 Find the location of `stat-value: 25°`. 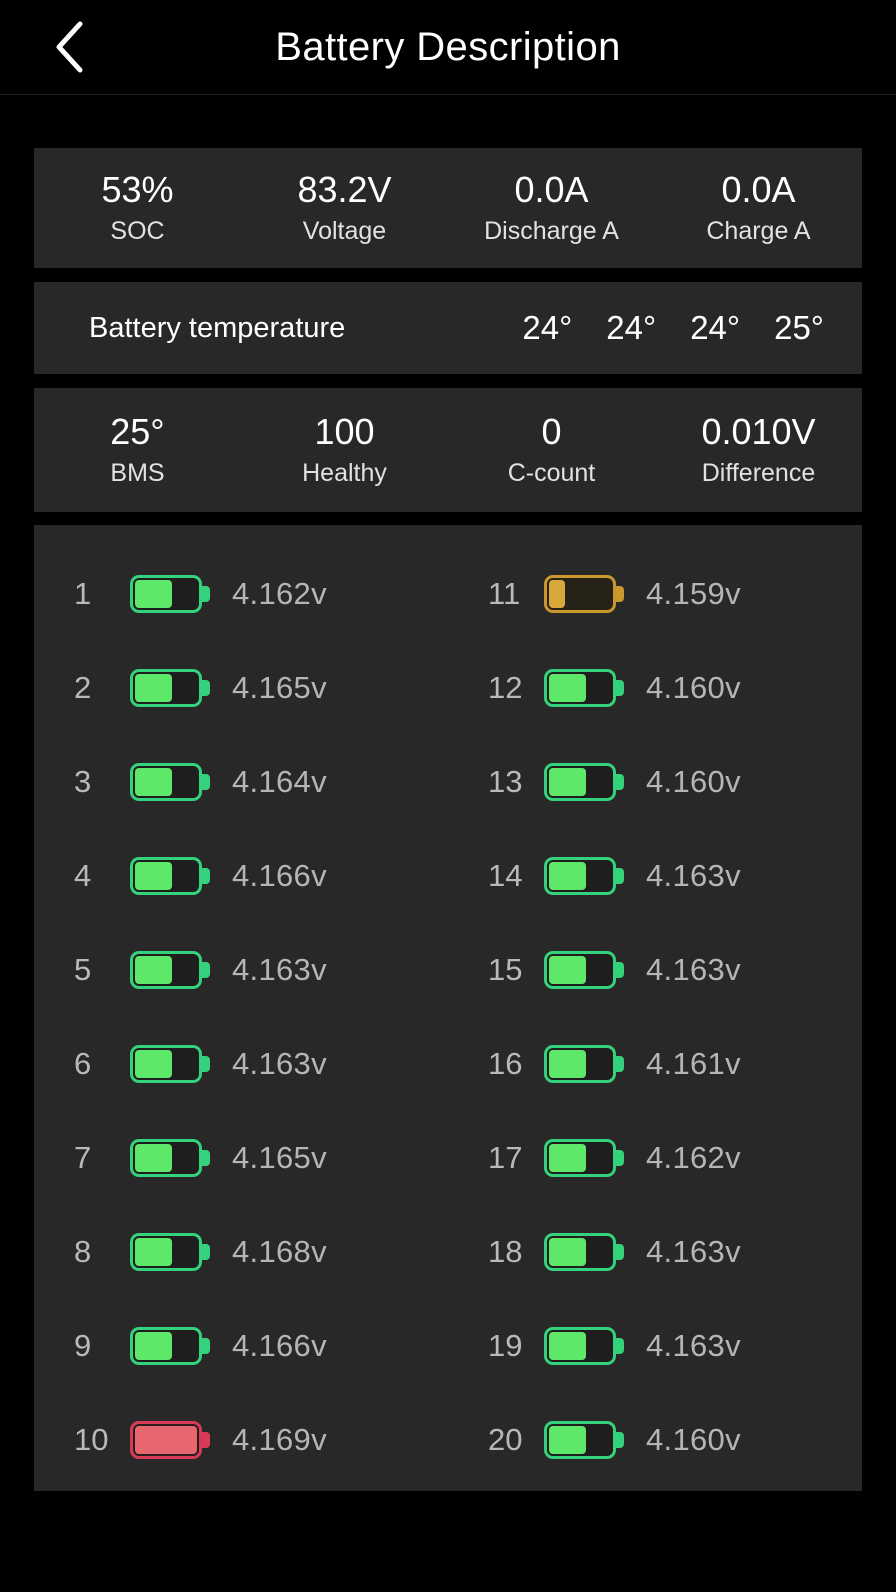

stat-value: 25° is located at coordinates (137, 431).